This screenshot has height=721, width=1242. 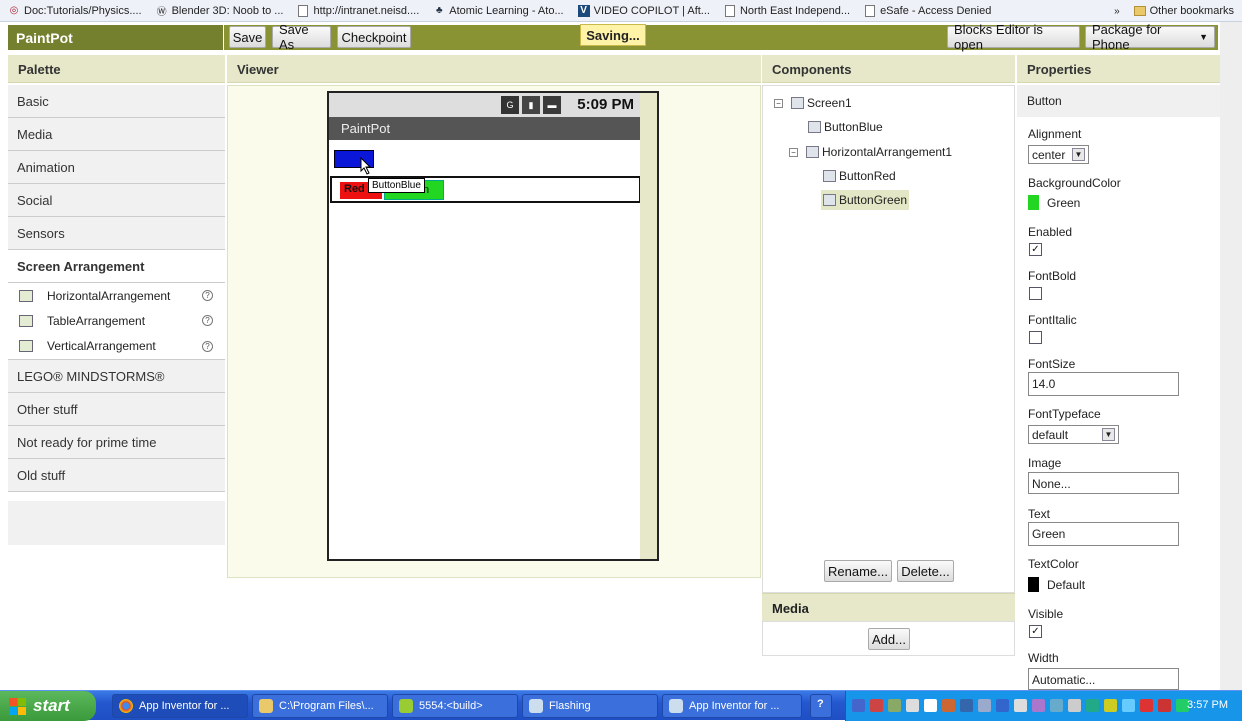 I want to click on background-color-value: Green, so click(x=1063, y=203).